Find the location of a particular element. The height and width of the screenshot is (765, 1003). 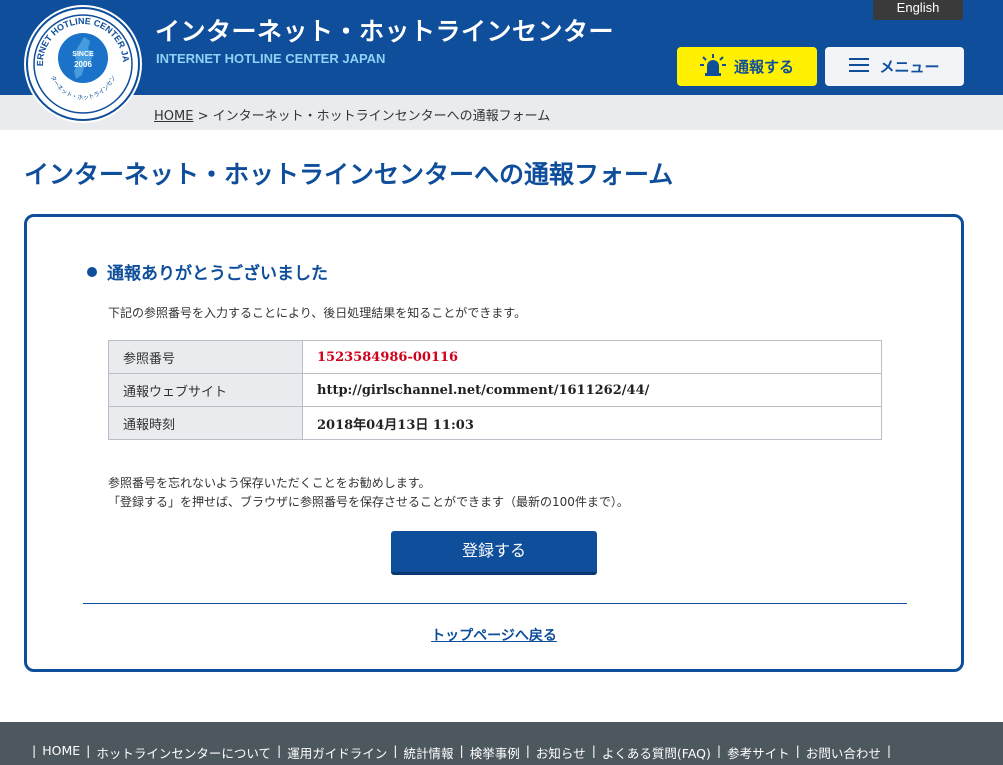

breadcrumb-current: インターネット・ホットラインセンターへの通報フォーム is located at coordinates (381, 116).